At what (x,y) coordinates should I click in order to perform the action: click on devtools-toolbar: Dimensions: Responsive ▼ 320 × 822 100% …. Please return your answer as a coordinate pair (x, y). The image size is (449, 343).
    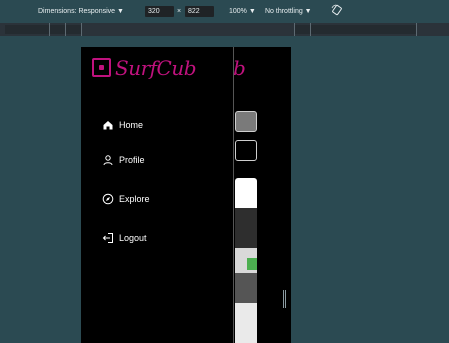
    Looking at the image, I should click on (224, 11).